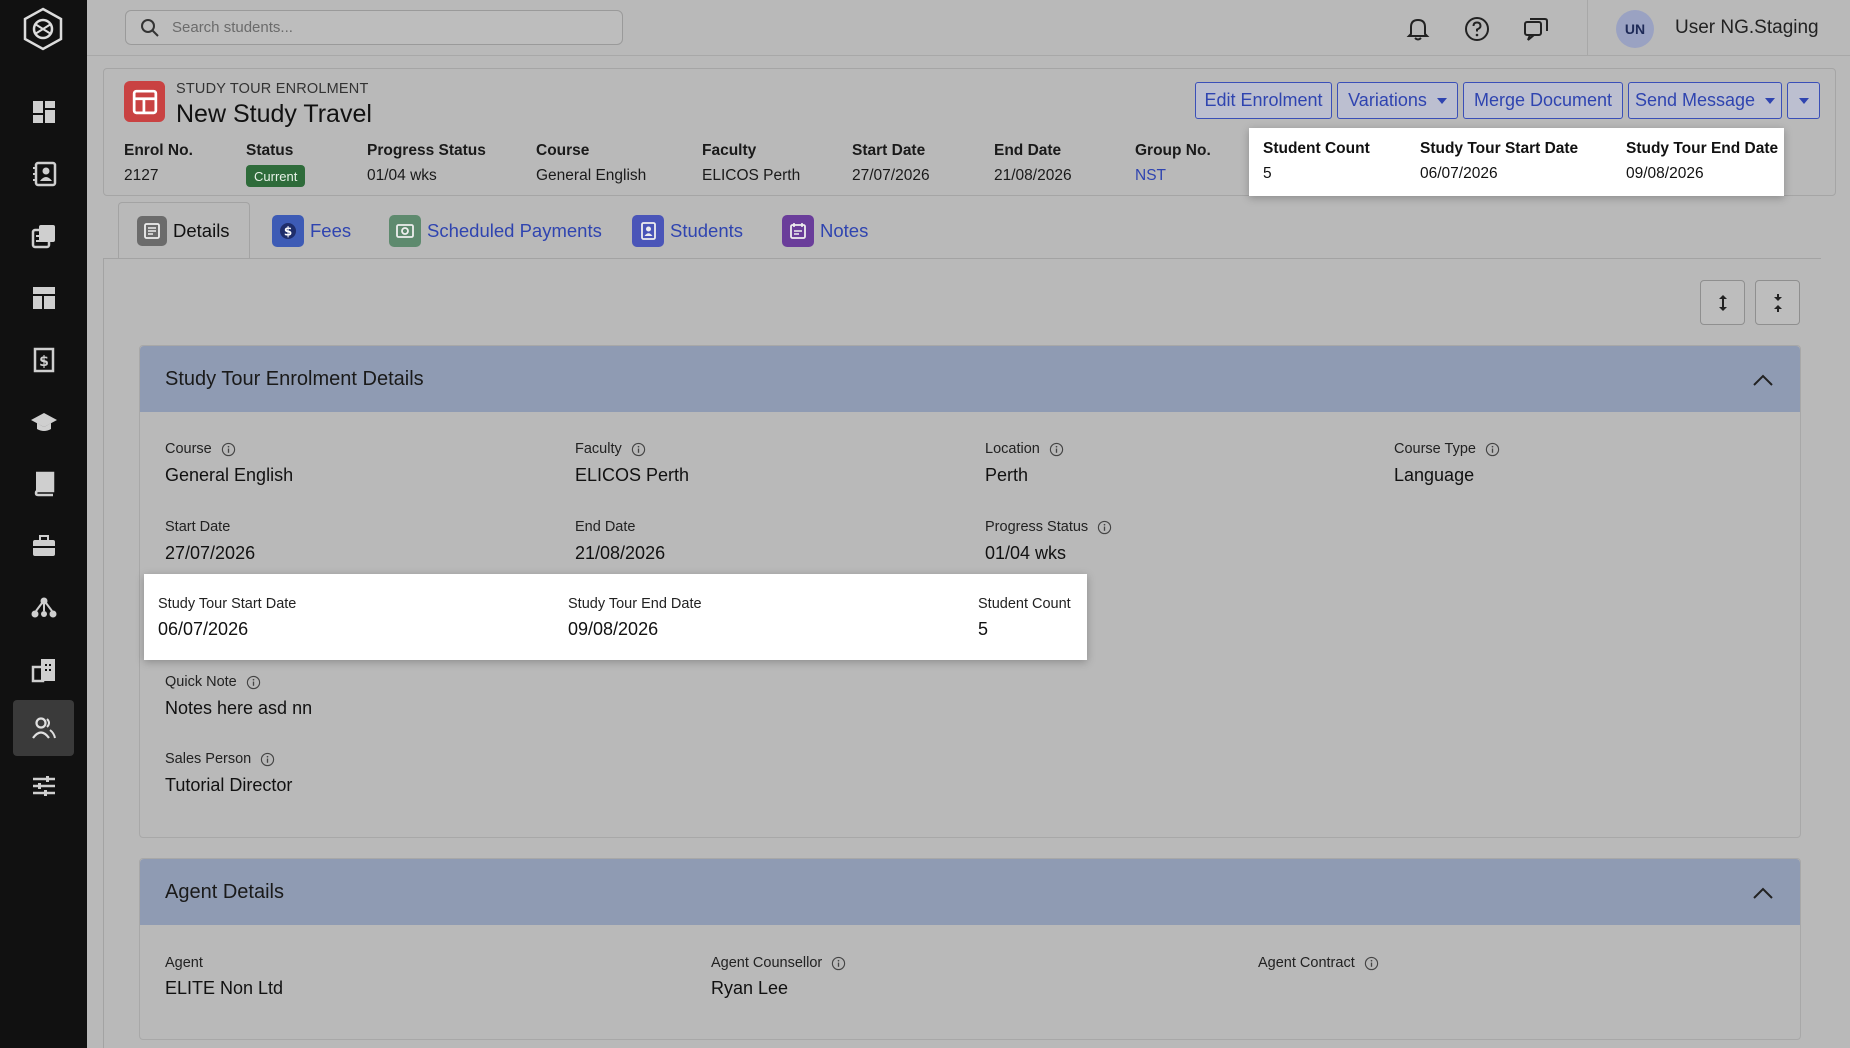  Describe the element at coordinates (1007, 475) in the screenshot. I see `location-field-value: Perth` at that location.